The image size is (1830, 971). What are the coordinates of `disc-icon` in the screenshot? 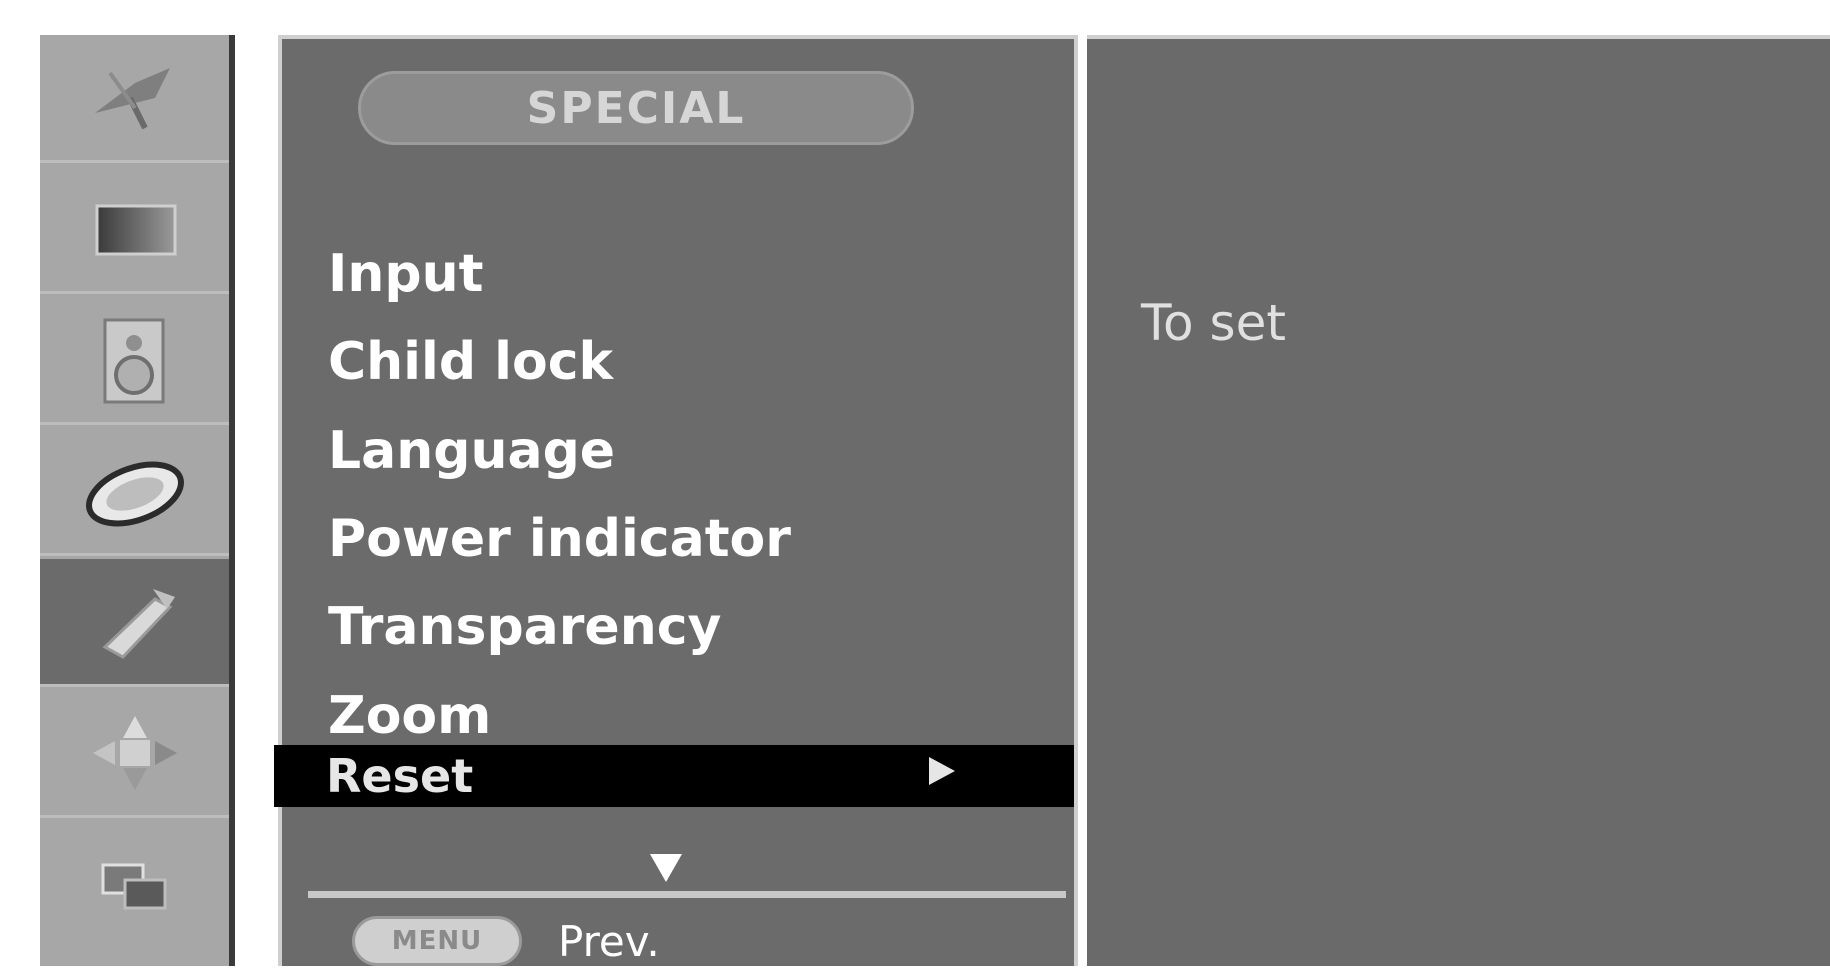 It's located at (134, 493).